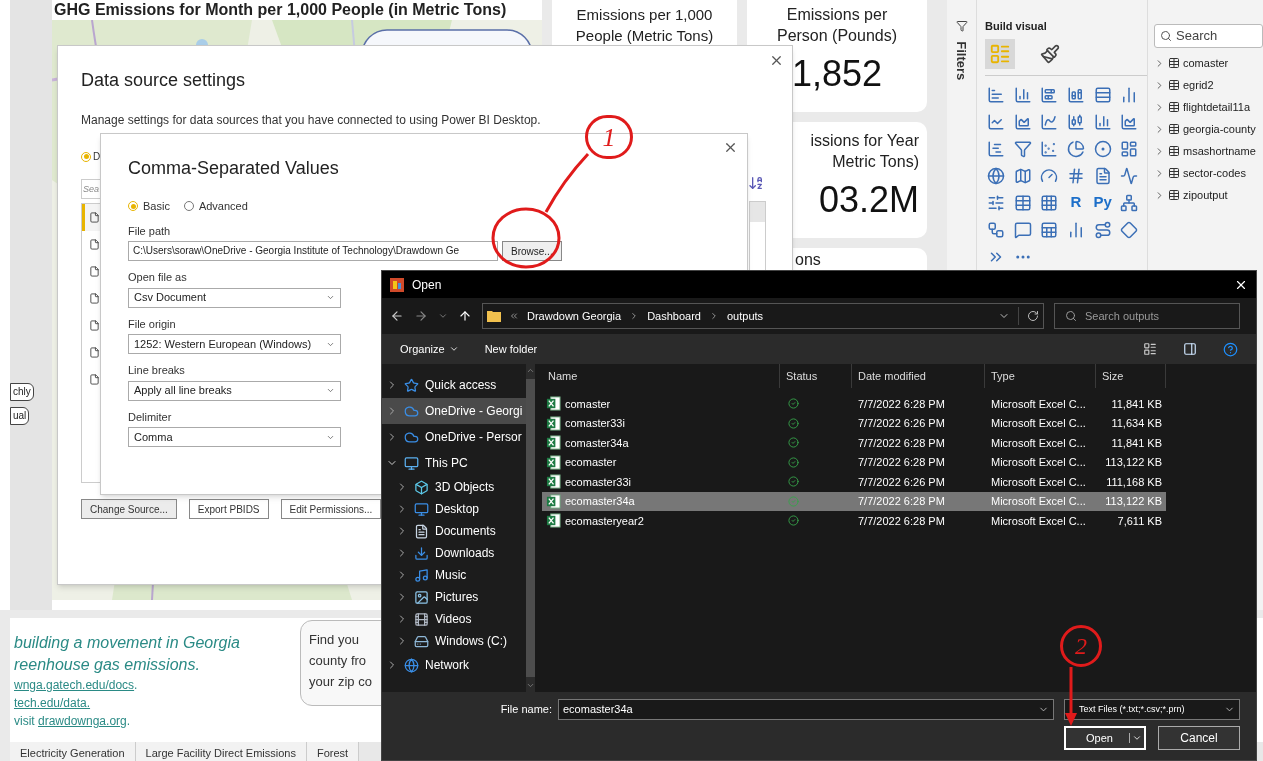 This screenshot has height=761, width=1263. Describe the element at coordinates (854, 501) in the screenshot. I see `file-row: ecomaster34a 7/7/2022 6:28 PM Microsoft Excel C... 113,122 KB` at that location.